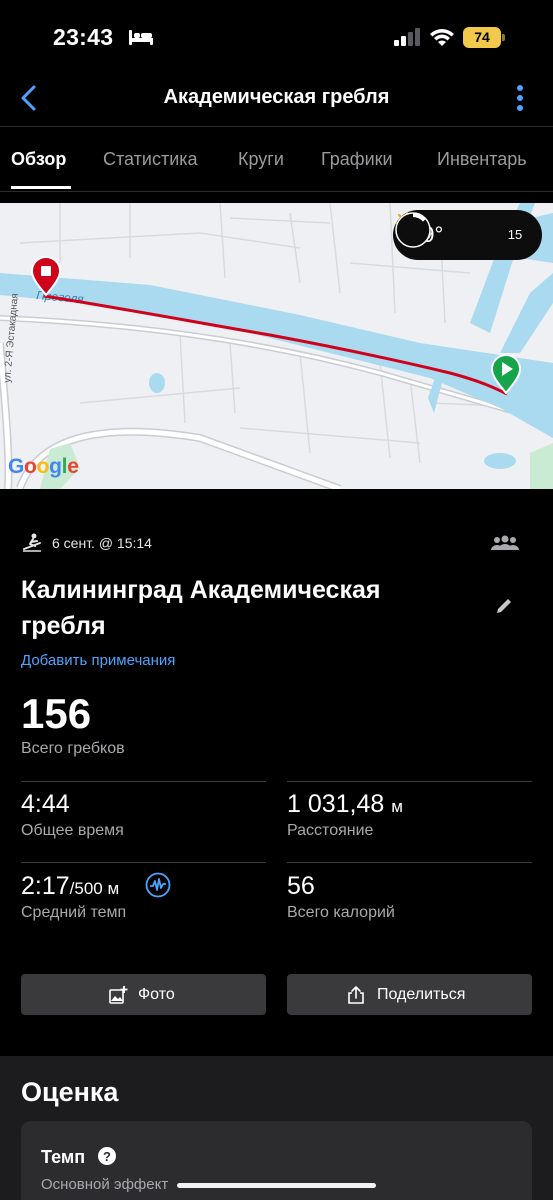 The width and height of the screenshot is (553, 1200). I want to click on pace-value: 2:17, so click(45, 886).